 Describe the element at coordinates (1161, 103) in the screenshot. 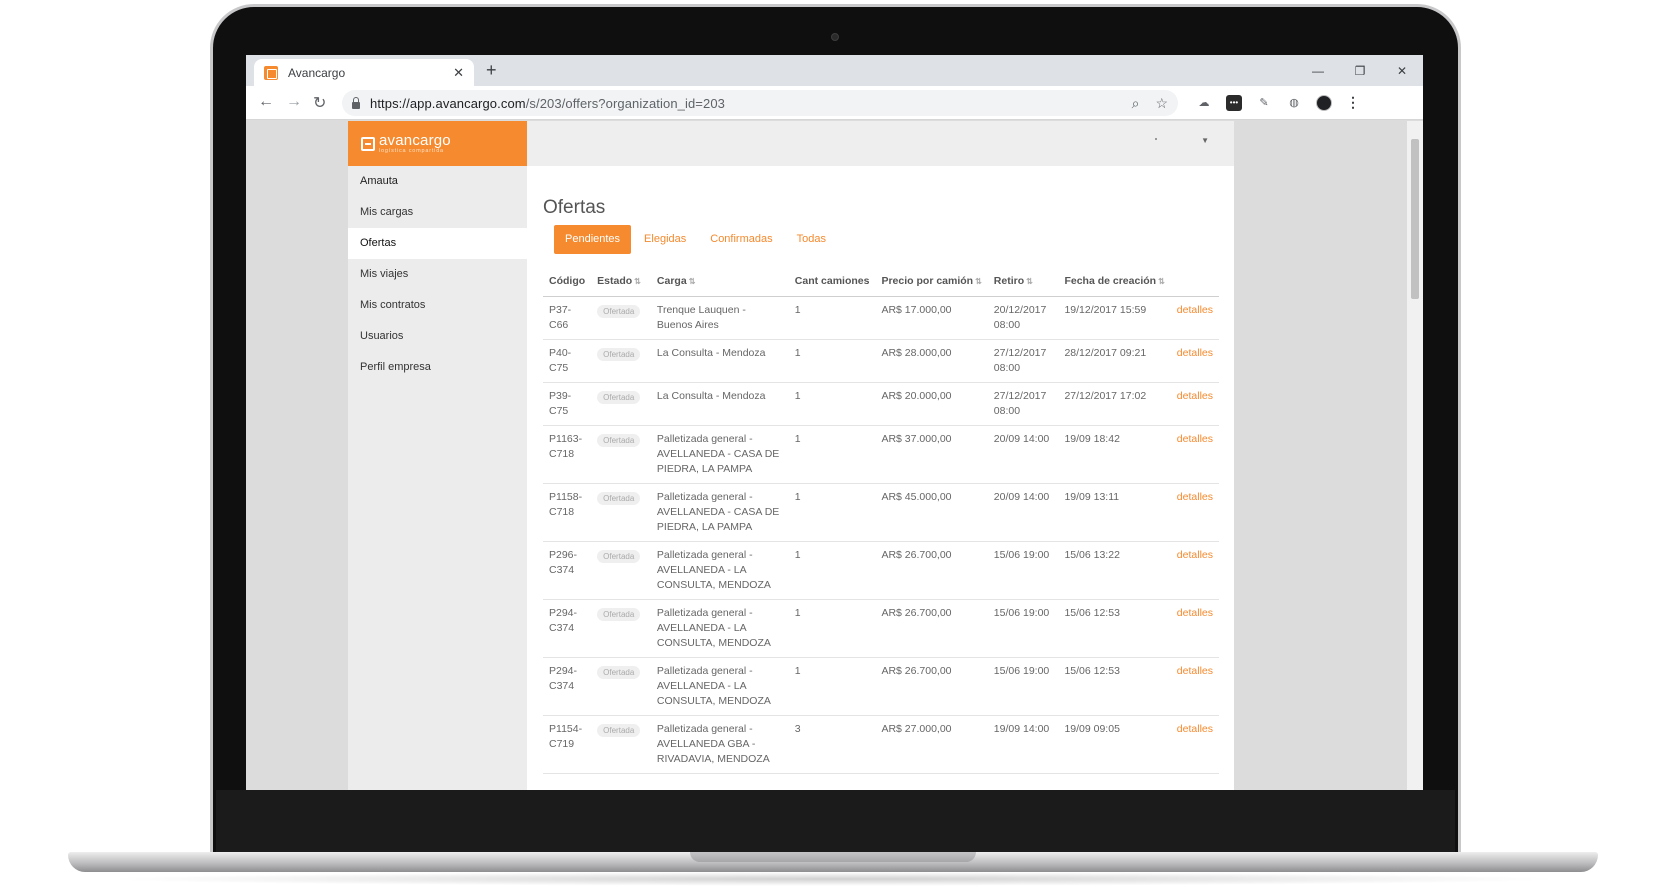

I see `star-icon: ☆` at that location.